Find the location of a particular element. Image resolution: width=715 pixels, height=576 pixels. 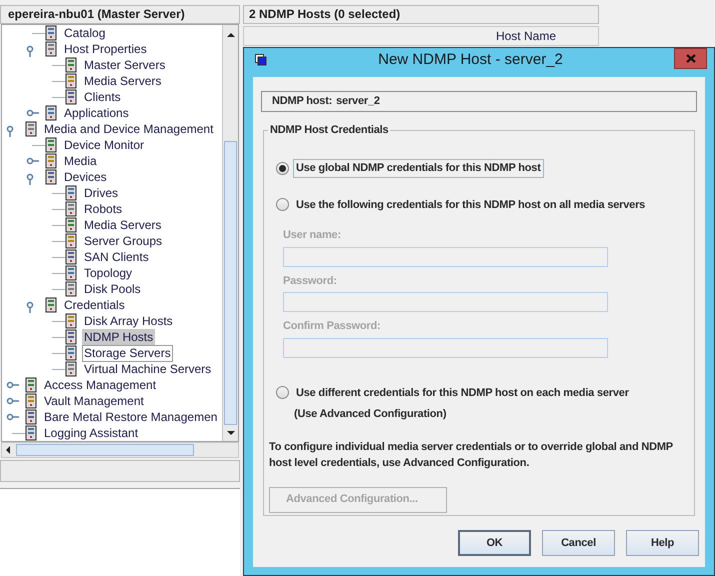

tree-item: Disk Pools is located at coordinates (112, 289).